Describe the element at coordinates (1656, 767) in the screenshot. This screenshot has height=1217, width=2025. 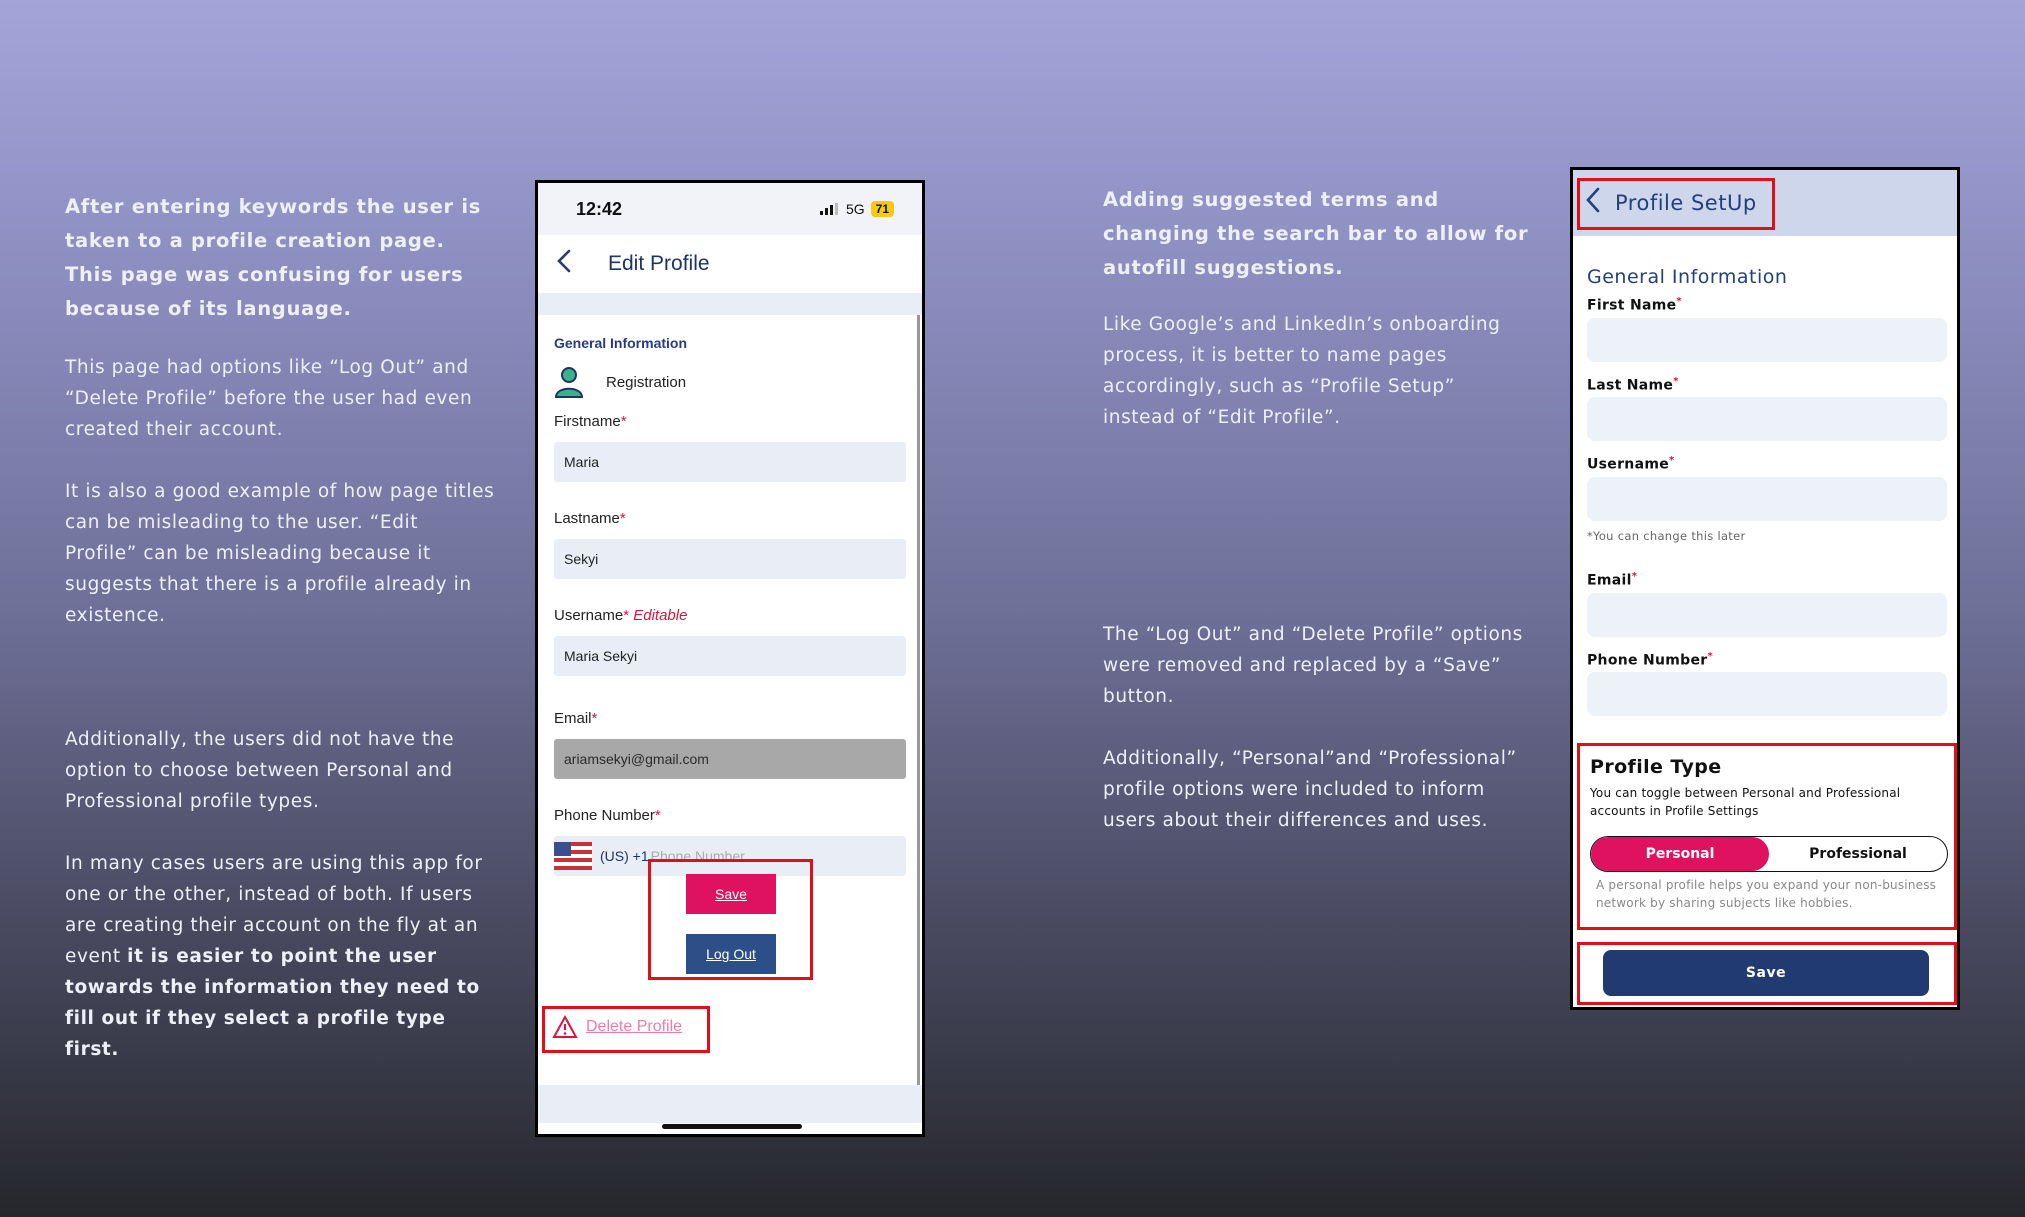
I see `profile-type-title: Profile Type` at that location.